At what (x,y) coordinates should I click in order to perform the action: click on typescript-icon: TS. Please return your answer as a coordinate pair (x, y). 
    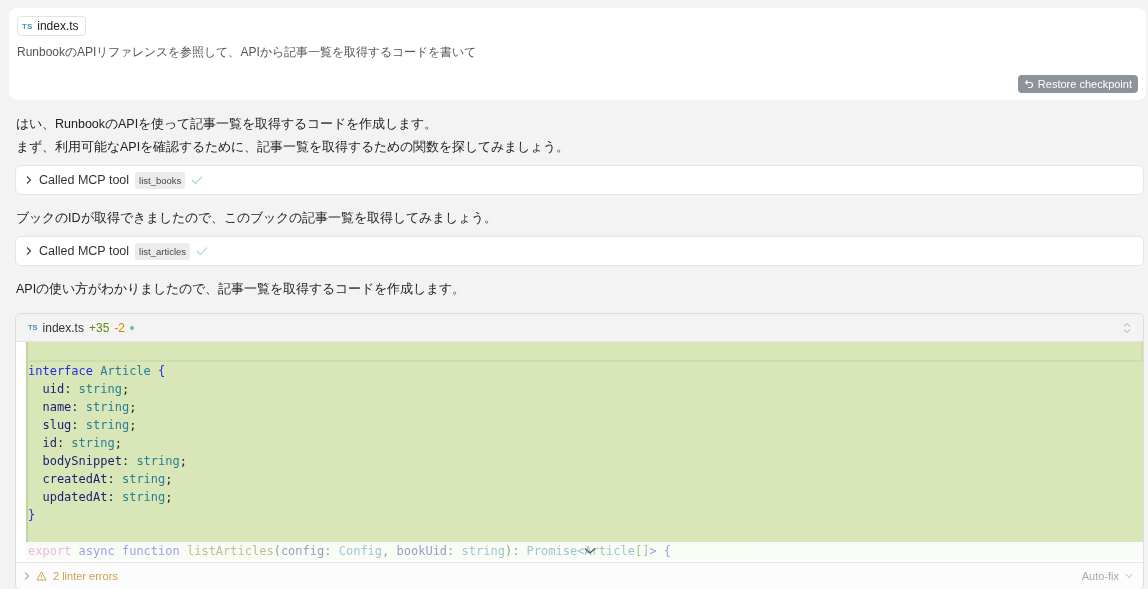
    Looking at the image, I should click on (27, 26).